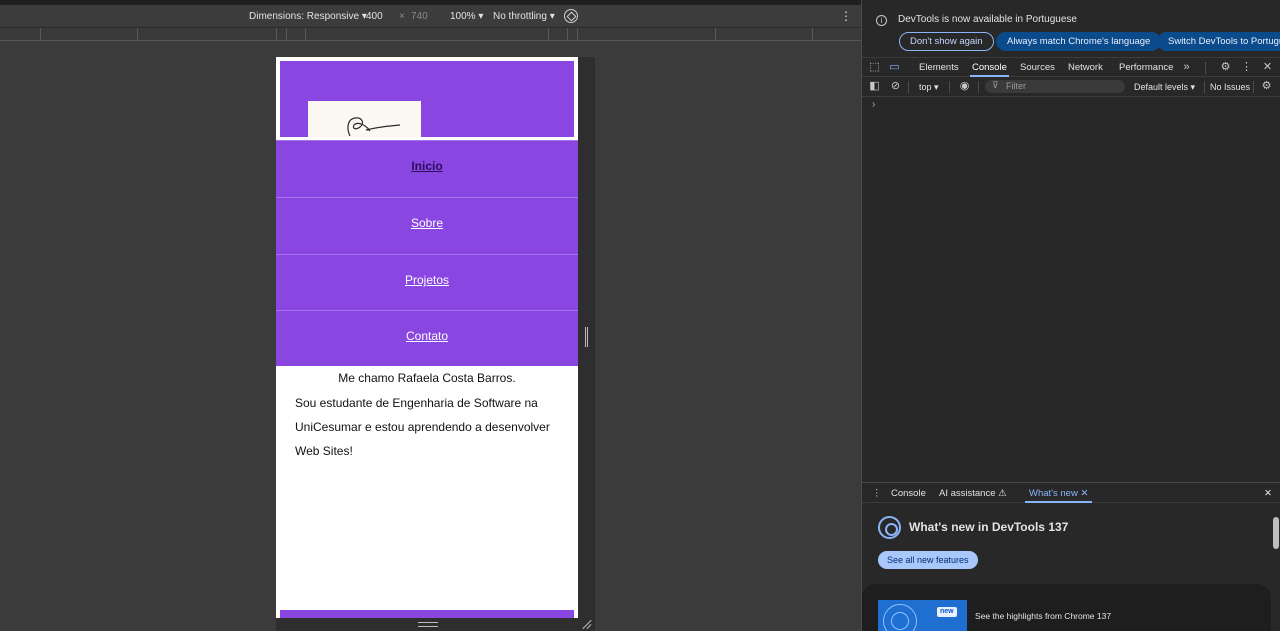 This screenshot has height=631, width=1280. I want to click on intro-text: Me chamo Rafaela Costa Barros., so click(427, 378).